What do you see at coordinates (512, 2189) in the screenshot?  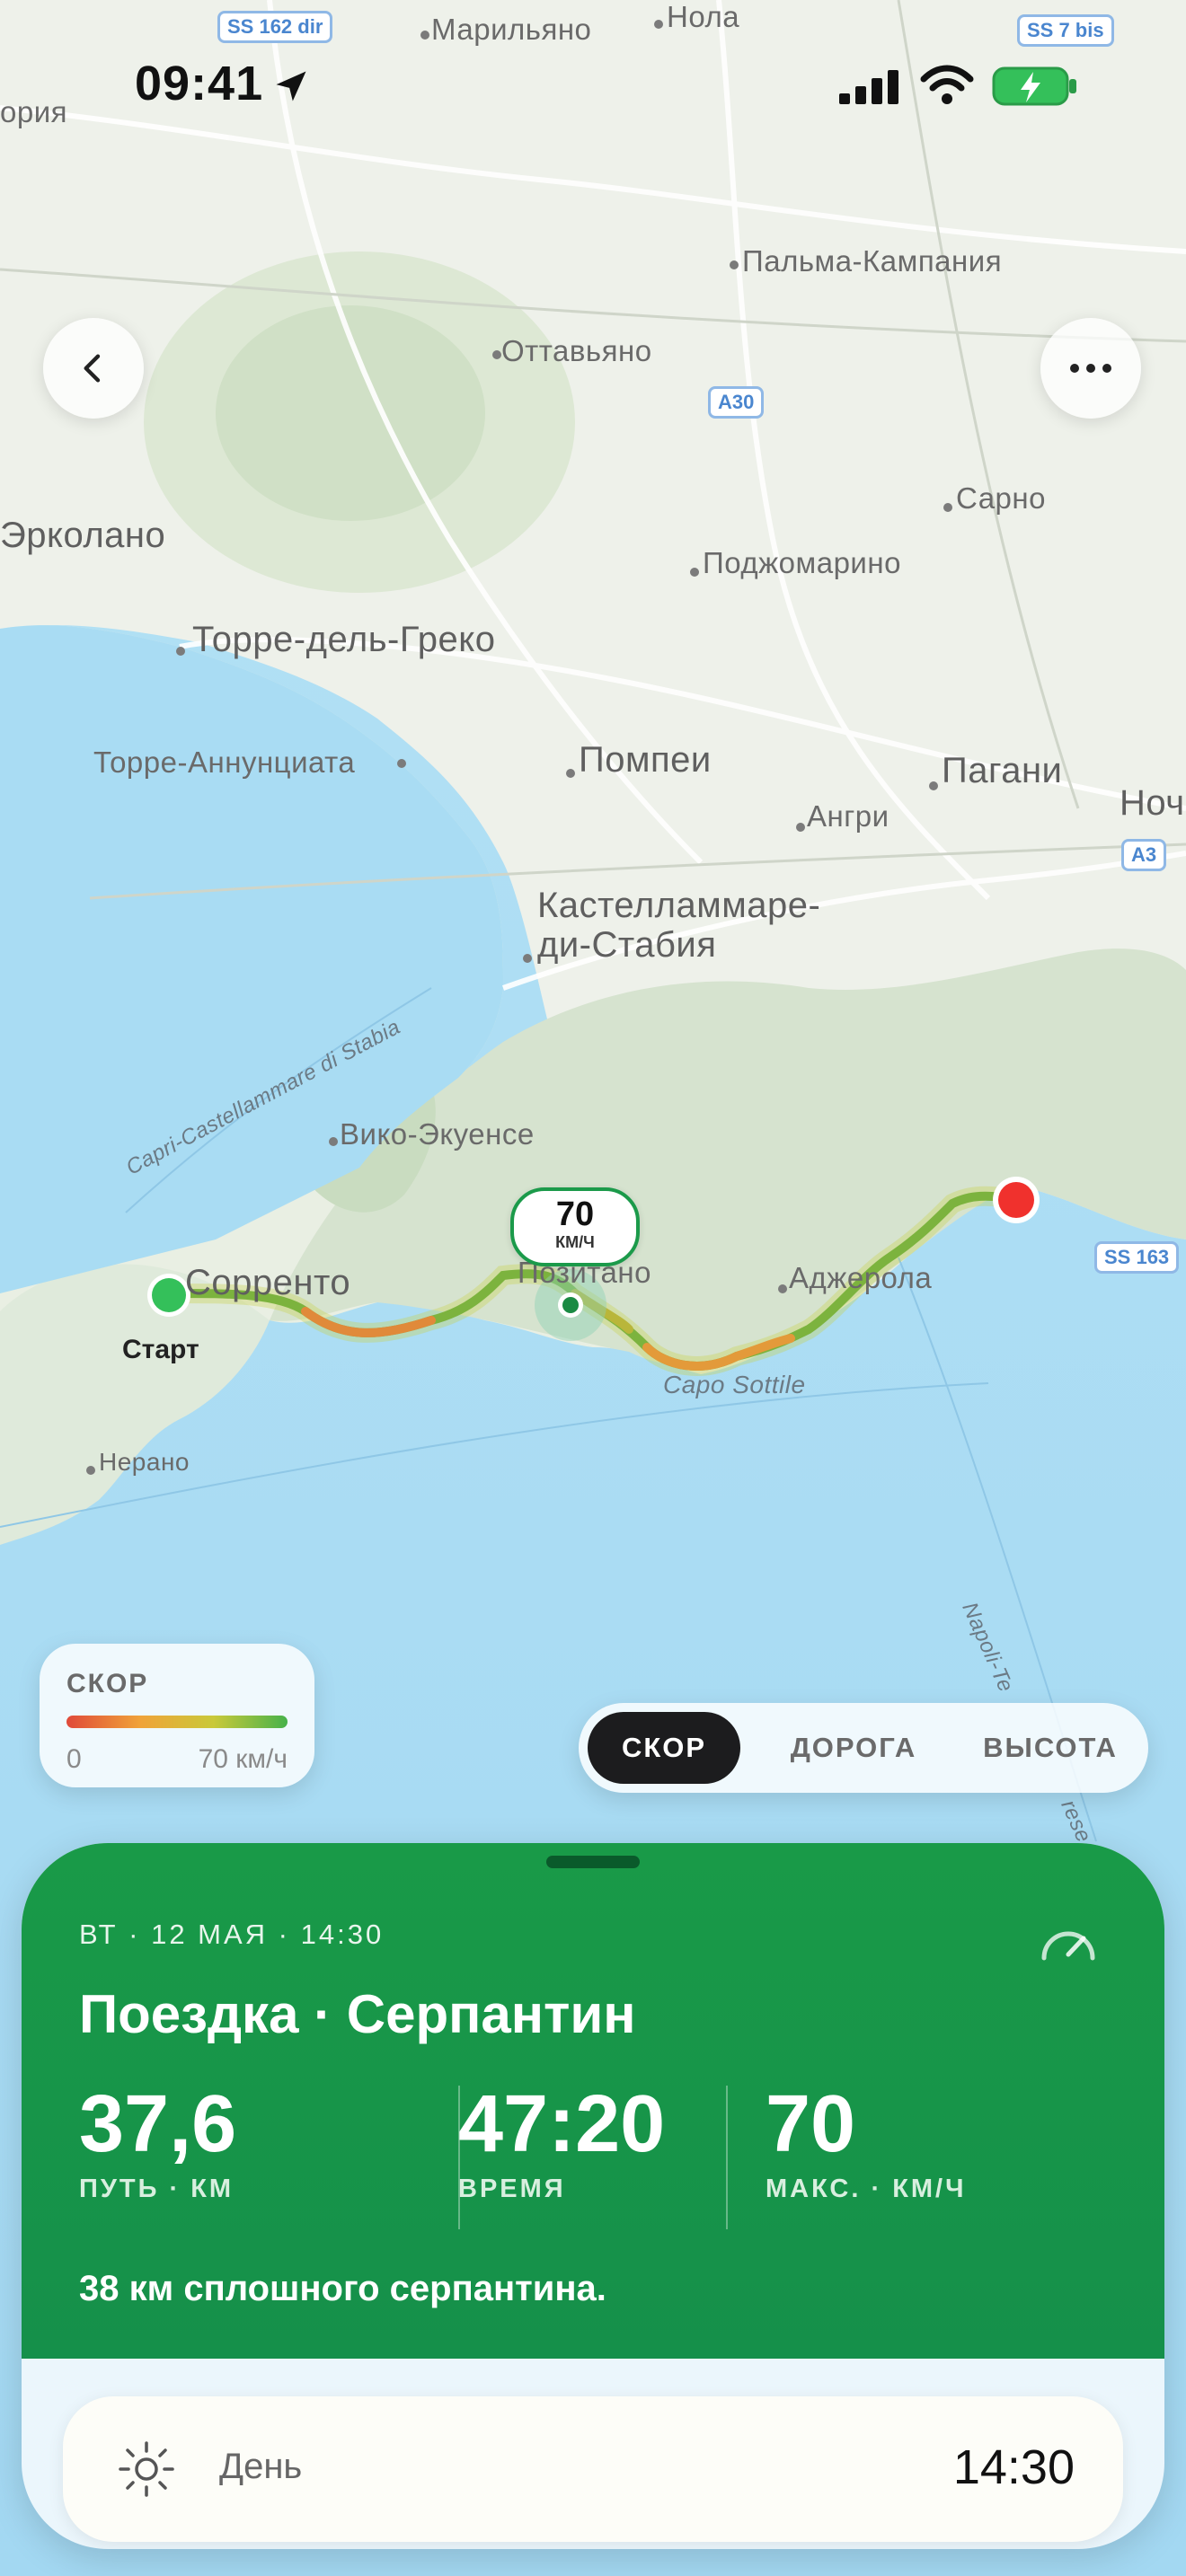 I see `stat-time-label: ВРЕМЯ` at bounding box center [512, 2189].